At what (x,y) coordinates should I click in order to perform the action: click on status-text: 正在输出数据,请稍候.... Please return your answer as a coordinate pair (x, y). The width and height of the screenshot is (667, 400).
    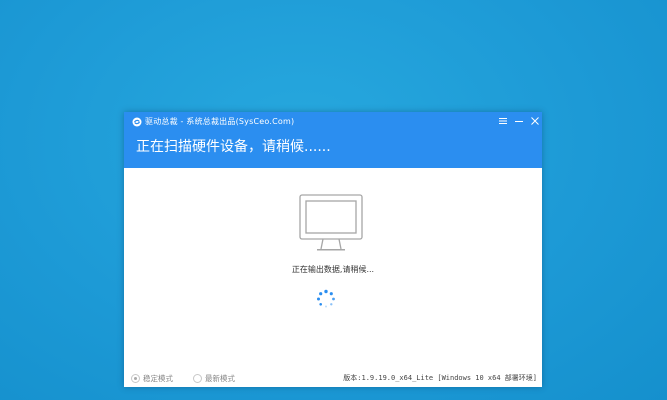
    Looking at the image, I should click on (333, 269).